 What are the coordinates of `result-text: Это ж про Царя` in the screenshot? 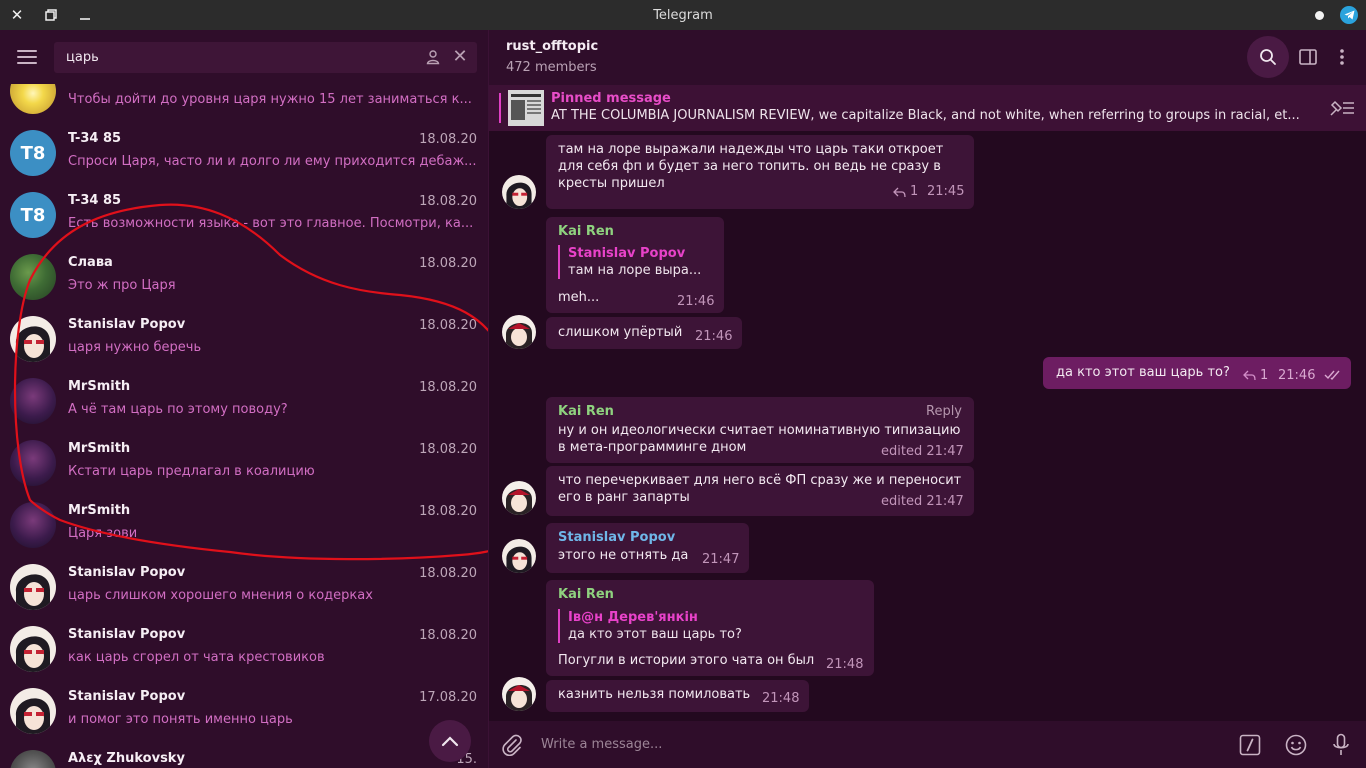 It's located at (122, 285).